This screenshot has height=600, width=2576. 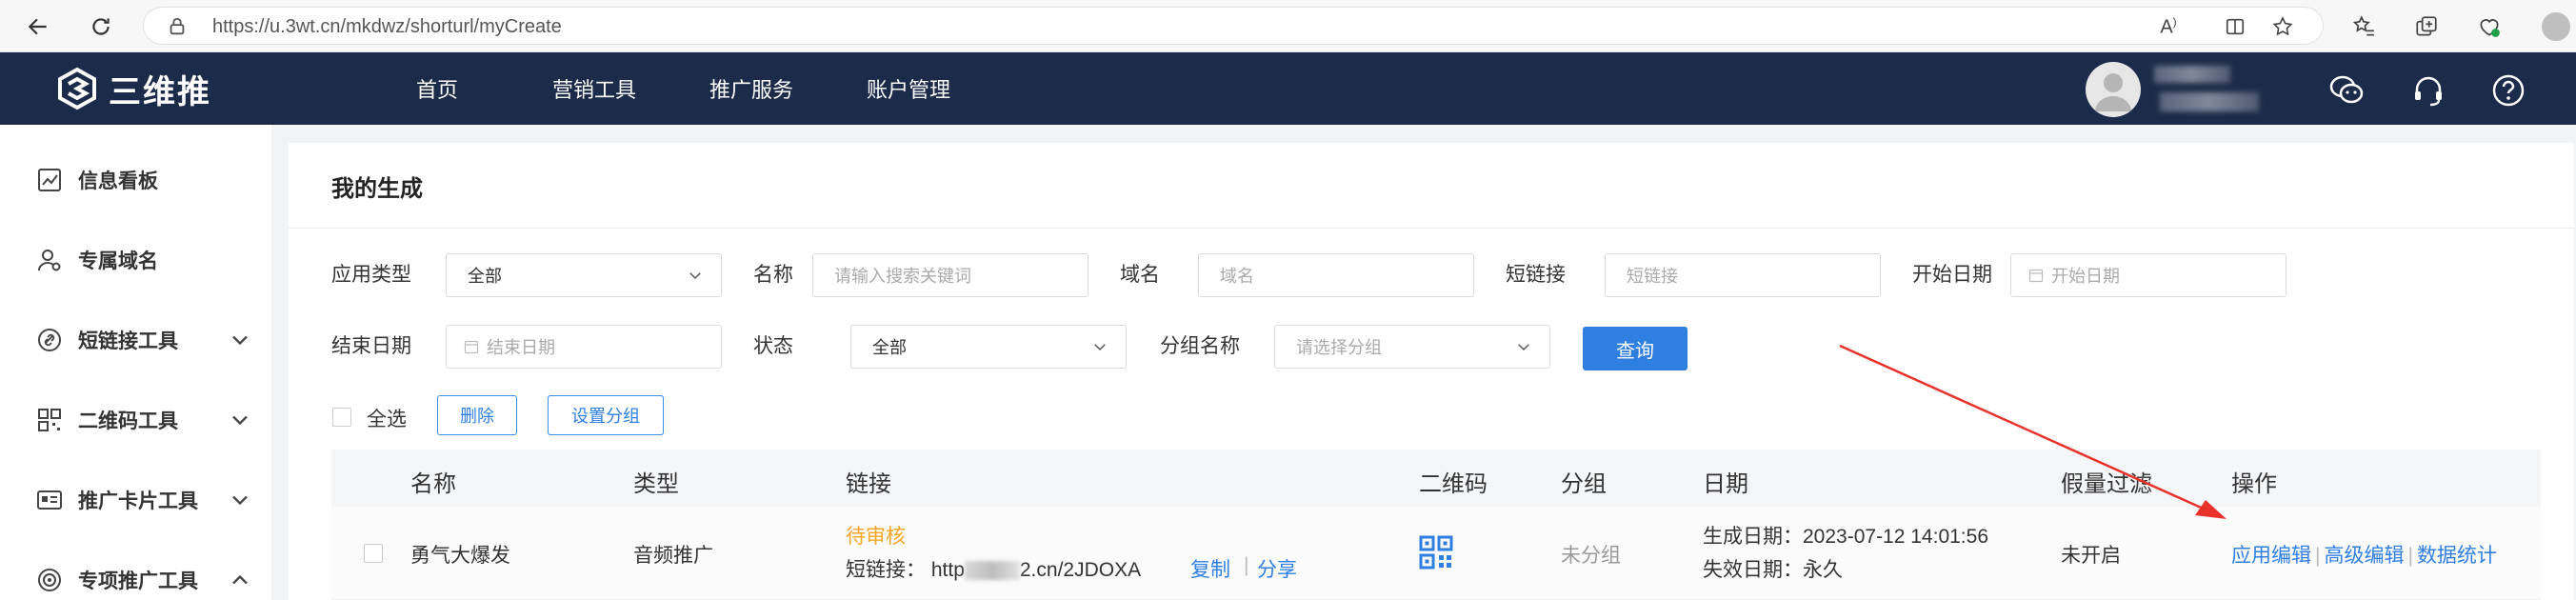 I want to click on sidebar-item-custom-domain: 专属域名, so click(x=143, y=260).